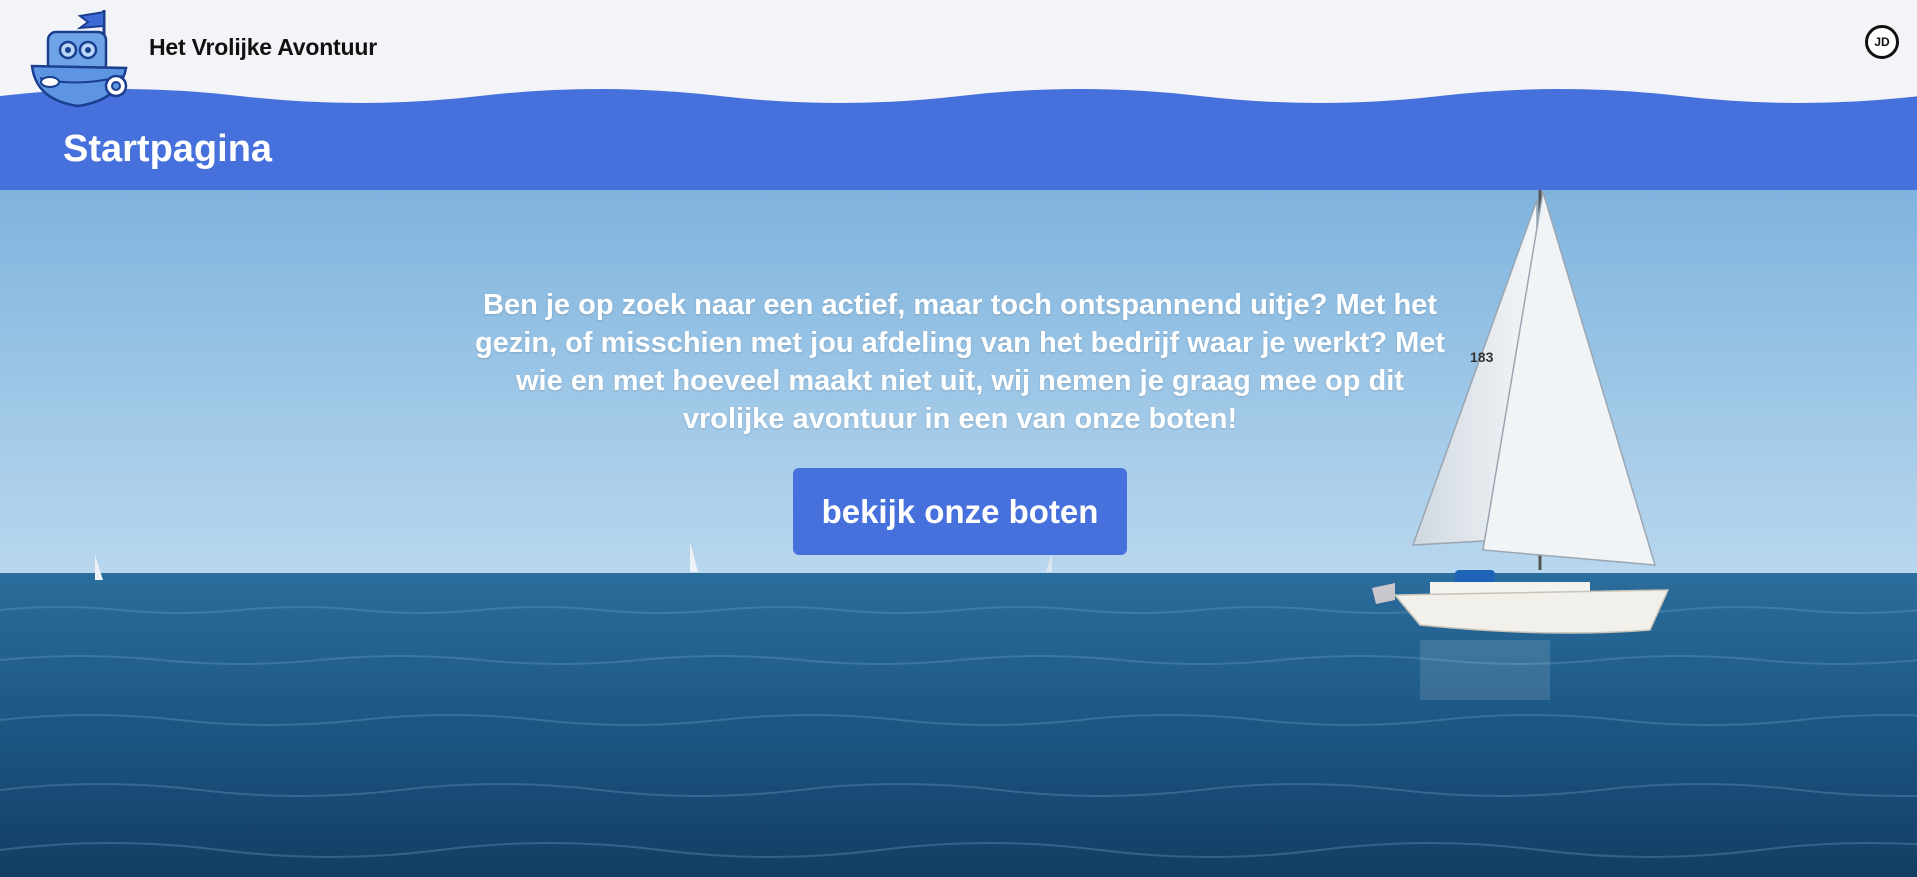 Image resolution: width=1917 pixels, height=877 pixels. I want to click on page-title: Startpagina, so click(168, 149).